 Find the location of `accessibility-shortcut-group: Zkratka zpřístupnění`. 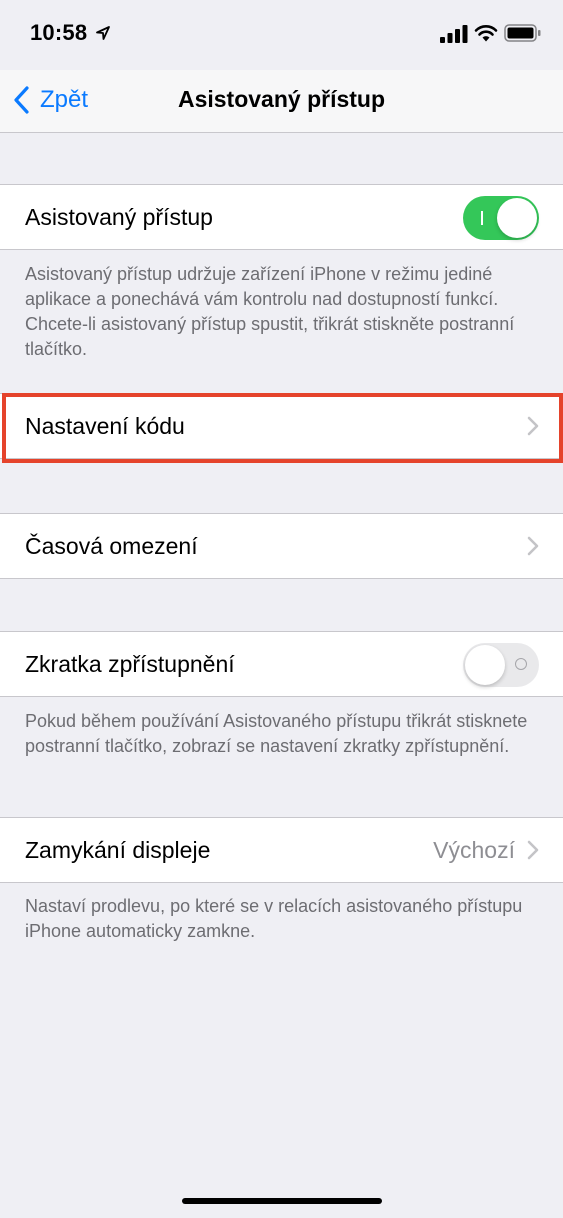

accessibility-shortcut-group: Zkratka zpřístupnění is located at coordinates (281, 664).